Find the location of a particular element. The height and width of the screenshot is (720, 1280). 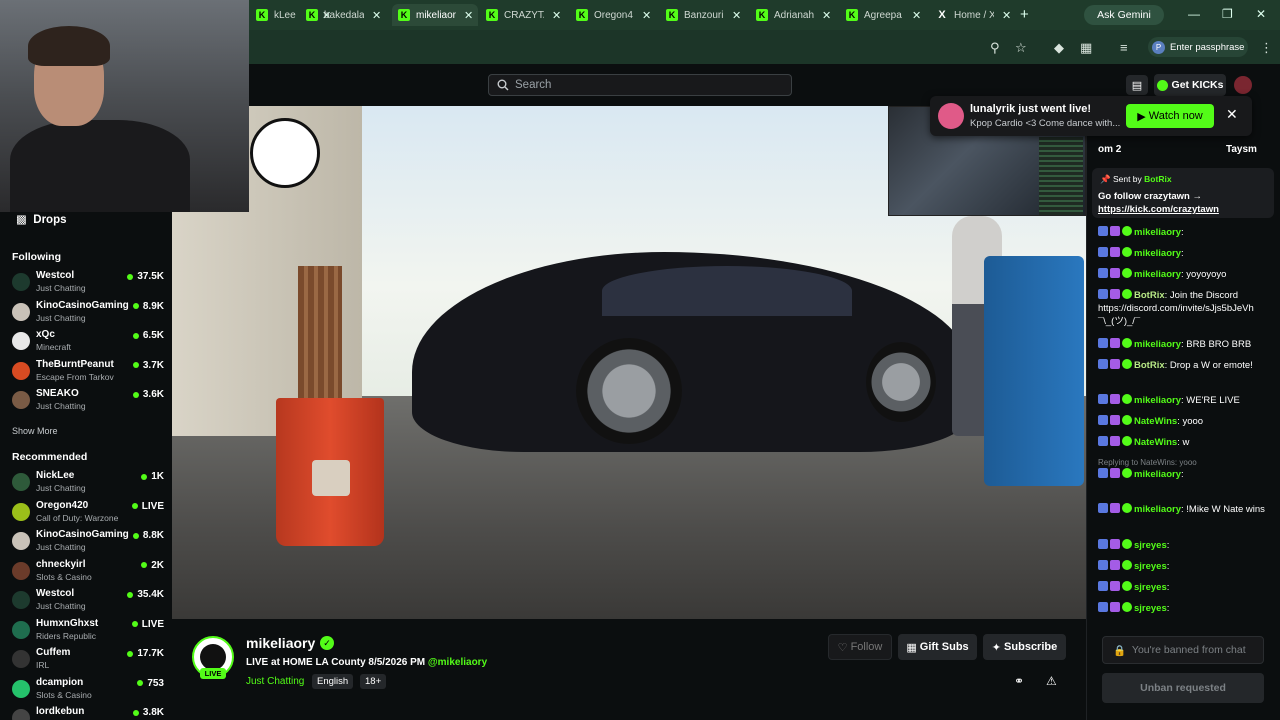

tag-chip: 18+ is located at coordinates (373, 681).